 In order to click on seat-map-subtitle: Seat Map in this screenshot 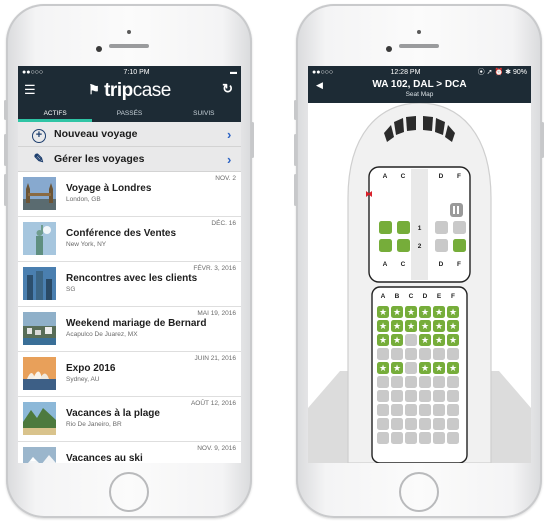, I will do `click(419, 94)`.